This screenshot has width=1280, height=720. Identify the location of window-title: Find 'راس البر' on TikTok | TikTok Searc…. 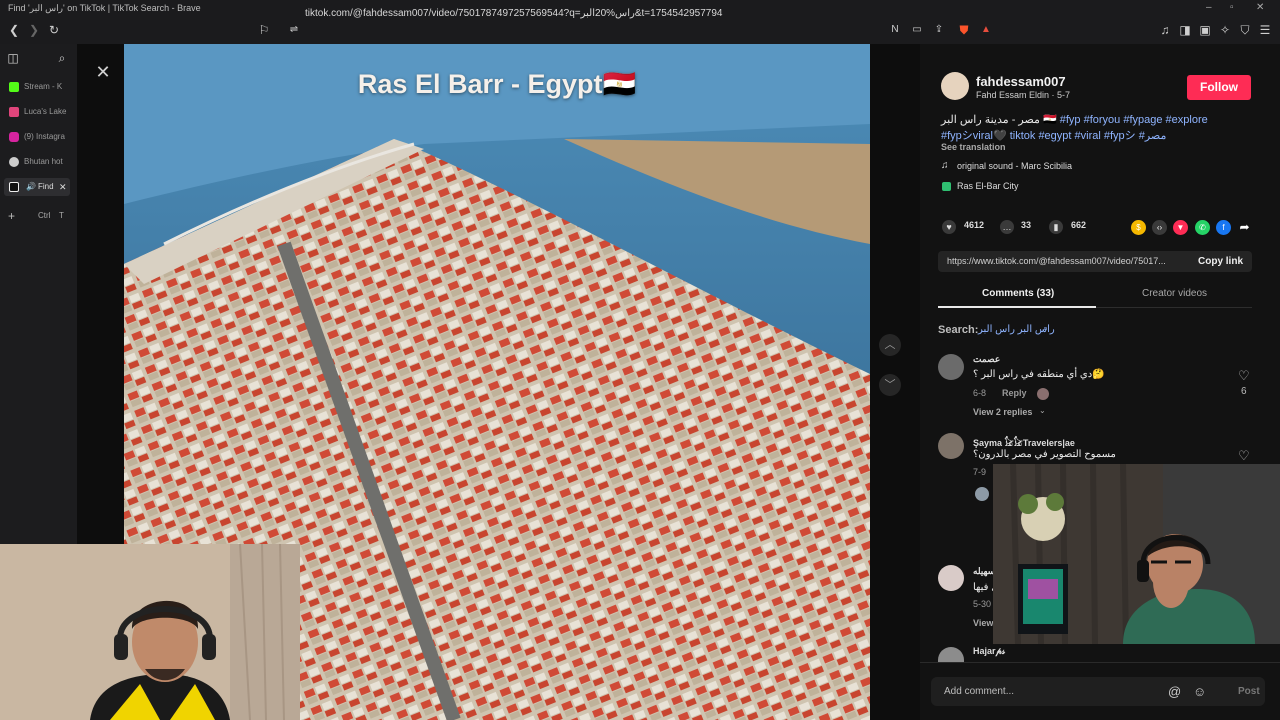
(104, 8).